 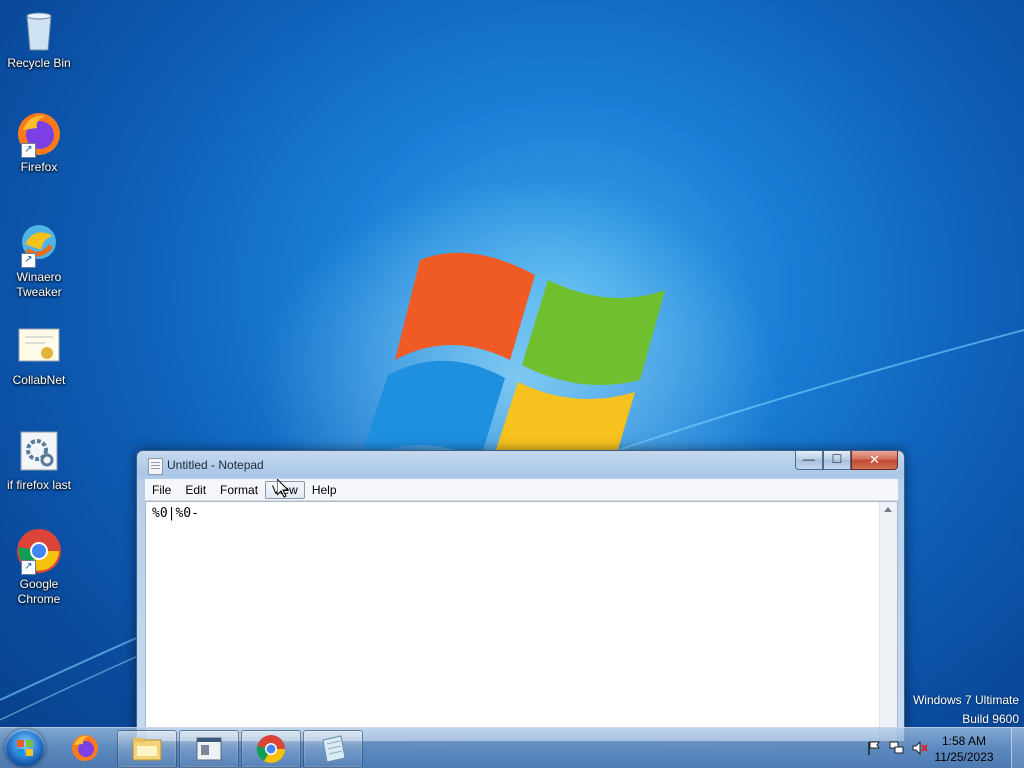 I want to click on google-chrome-icon, so click(x=270, y=749).